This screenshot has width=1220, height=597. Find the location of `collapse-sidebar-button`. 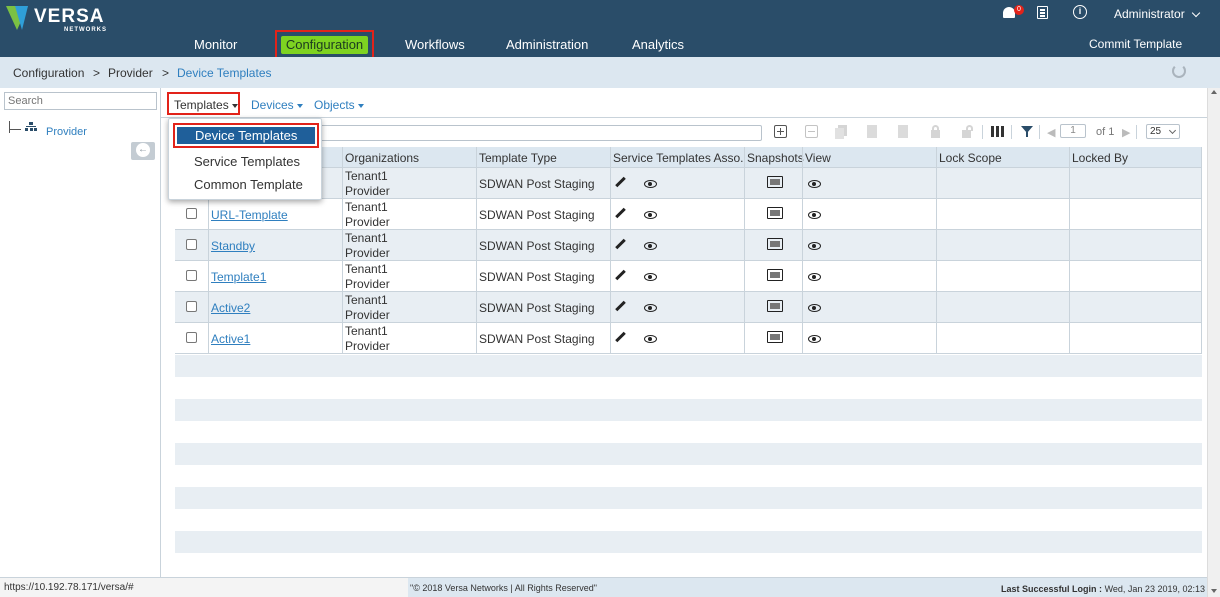

collapse-sidebar-button is located at coordinates (143, 151).